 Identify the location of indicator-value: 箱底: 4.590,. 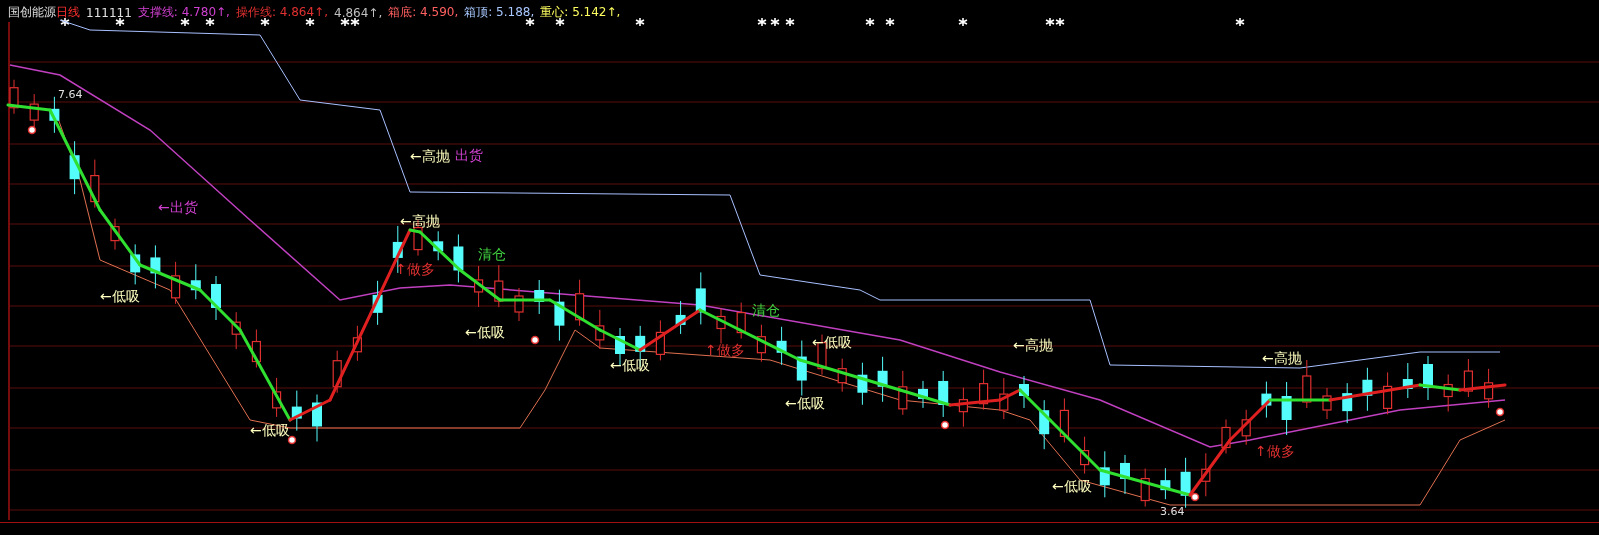
(423, 12).